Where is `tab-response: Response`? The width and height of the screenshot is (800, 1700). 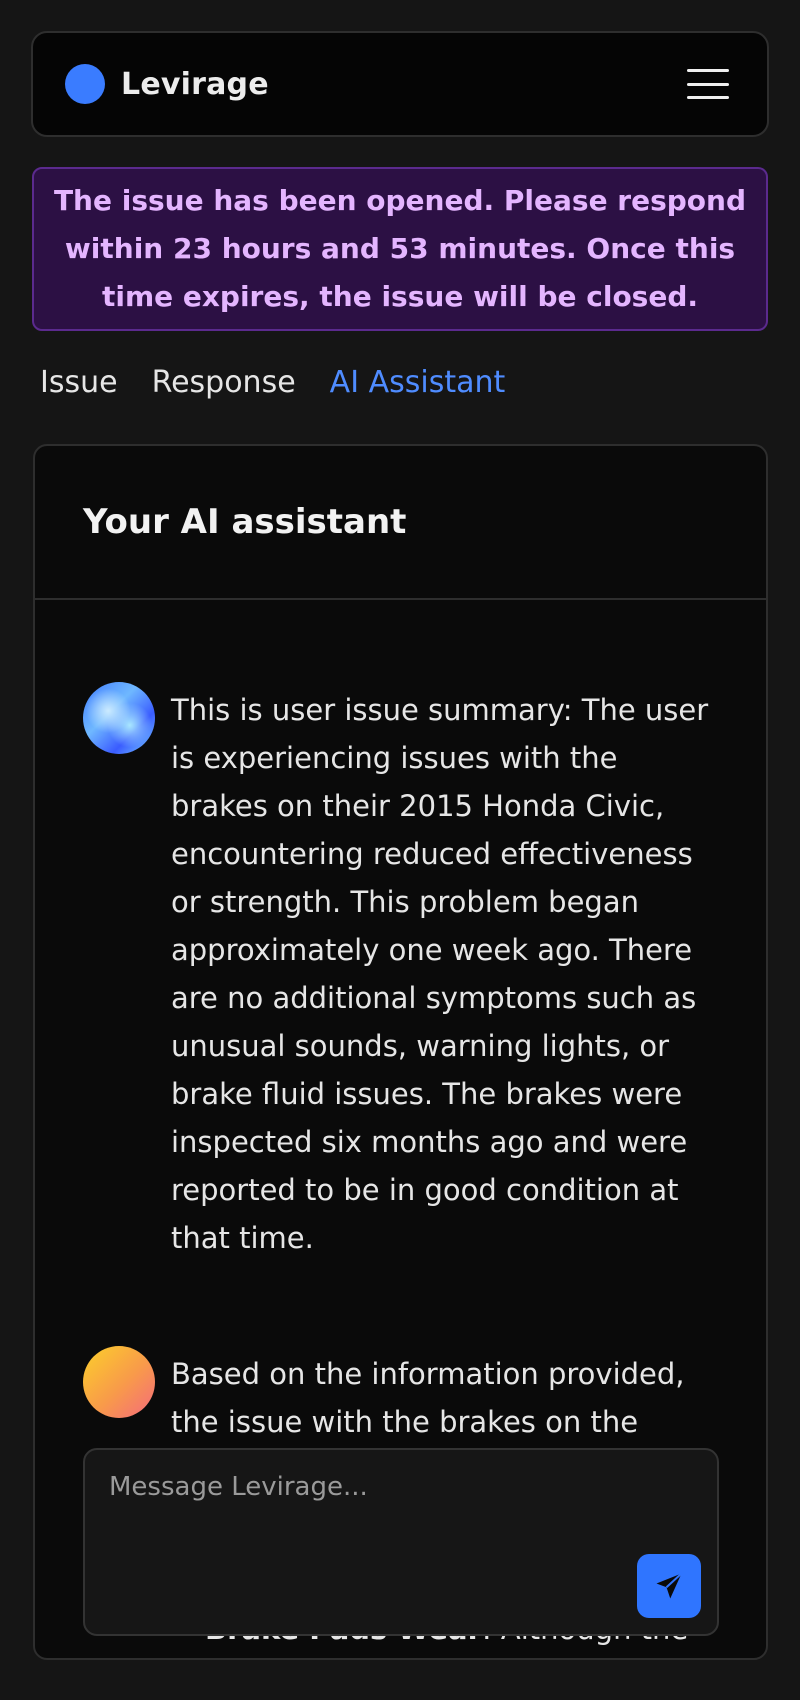 tab-response: Response is located at coordinates (224, 382).